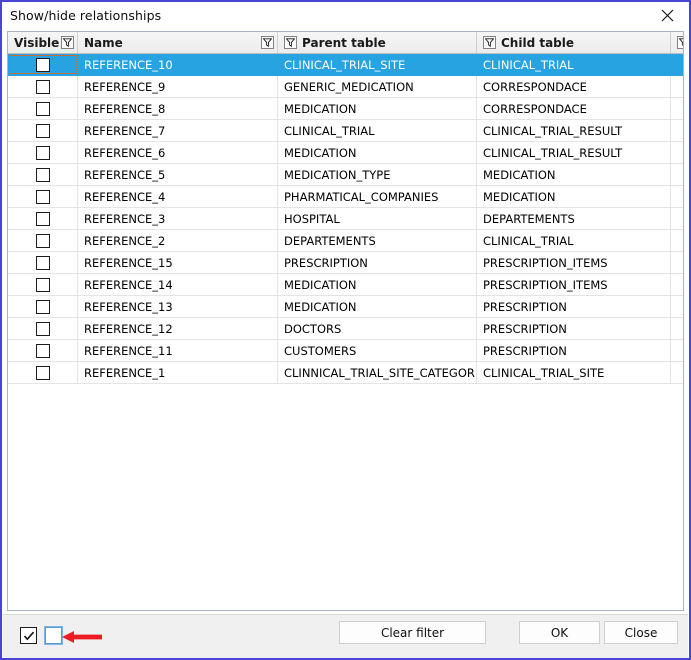 This screenshot has width=691, height=660. I want to click on row-parent-table-cell: PHARMATICAL_COMPANIES, so click(377, 196).